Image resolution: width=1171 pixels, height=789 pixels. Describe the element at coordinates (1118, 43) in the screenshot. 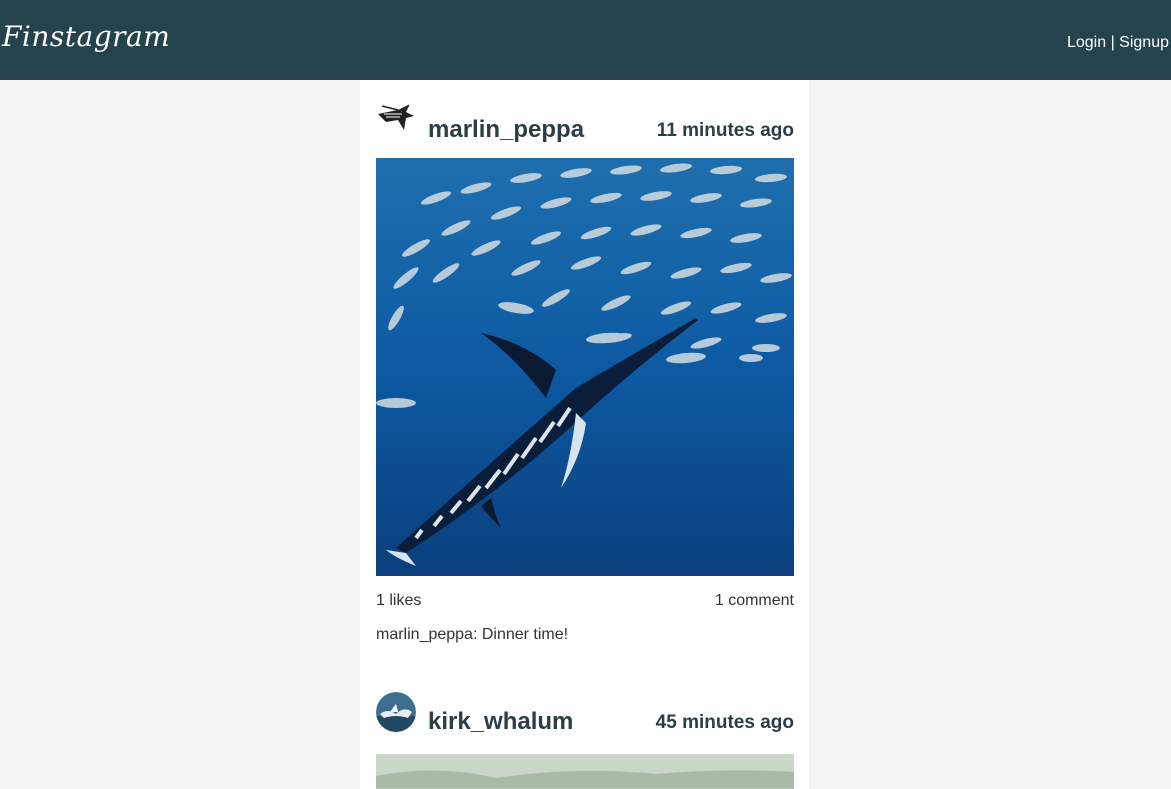

I see `auth-links: Login | Signup` at that location.